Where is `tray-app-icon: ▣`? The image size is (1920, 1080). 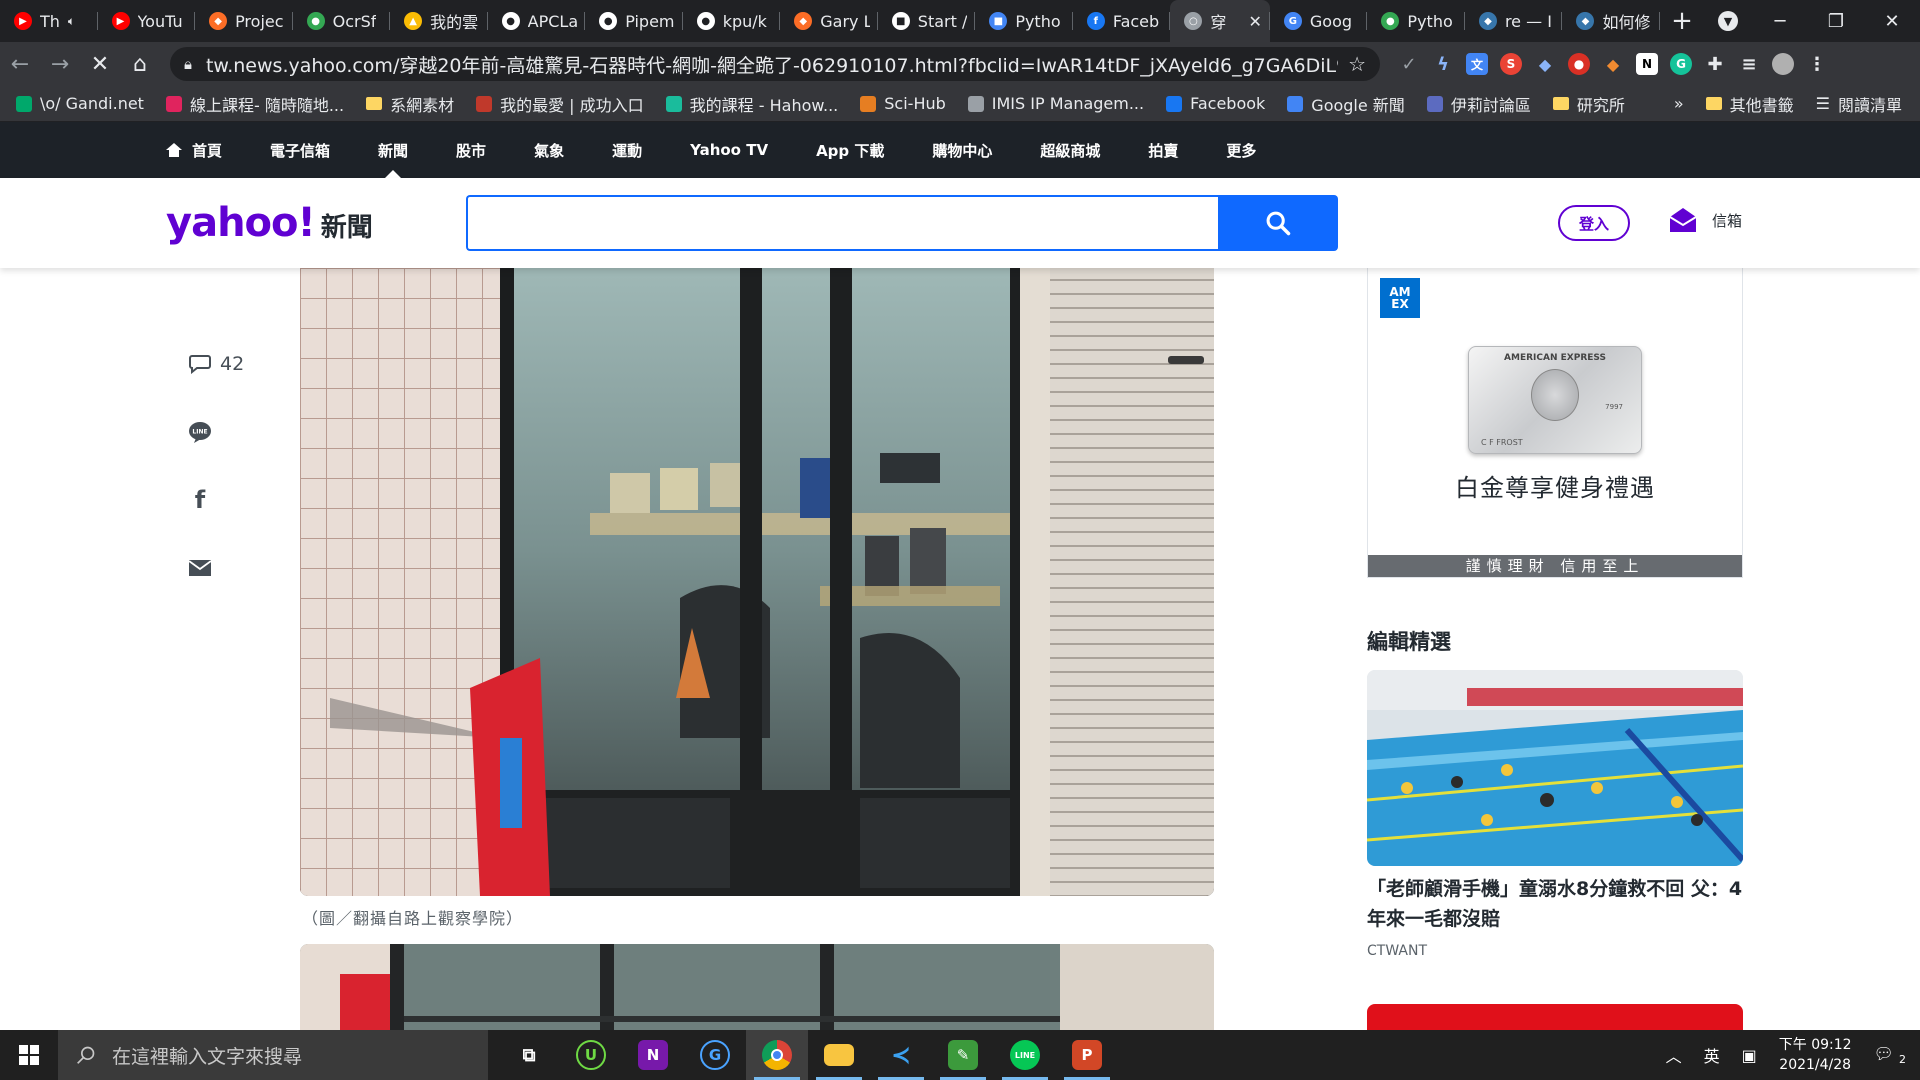
tray-app-icon: ▣ is located at coordinates (1749, 1055).